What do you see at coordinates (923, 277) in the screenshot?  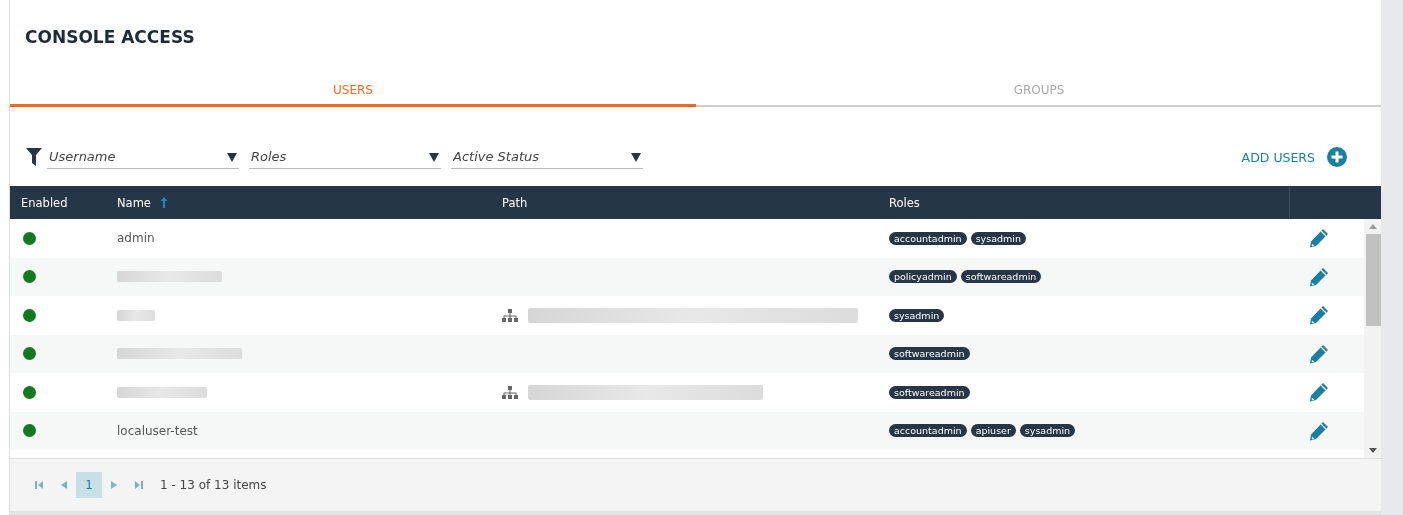 I see `role-tag: policyadmin` at bounding box center [923, 277].